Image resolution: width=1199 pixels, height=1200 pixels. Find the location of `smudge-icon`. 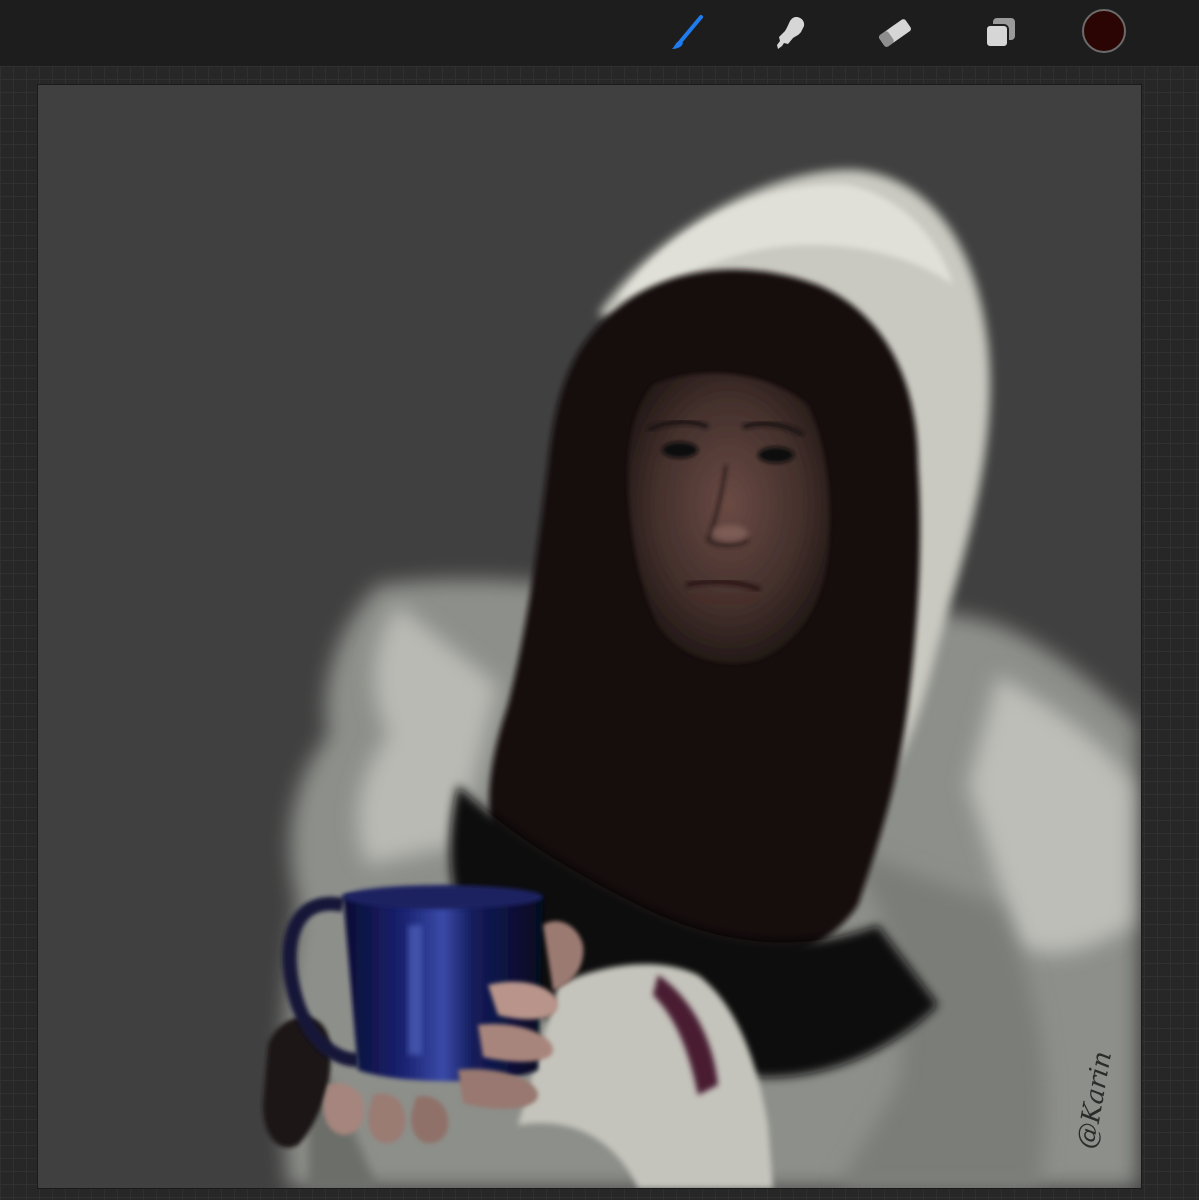

smudge-icon is located at coordinates (791, 33).